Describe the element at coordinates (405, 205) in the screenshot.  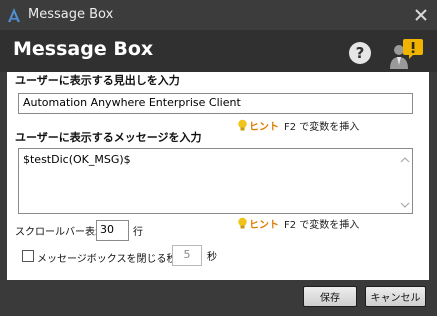
I see `scroll-down-icon` at that location.